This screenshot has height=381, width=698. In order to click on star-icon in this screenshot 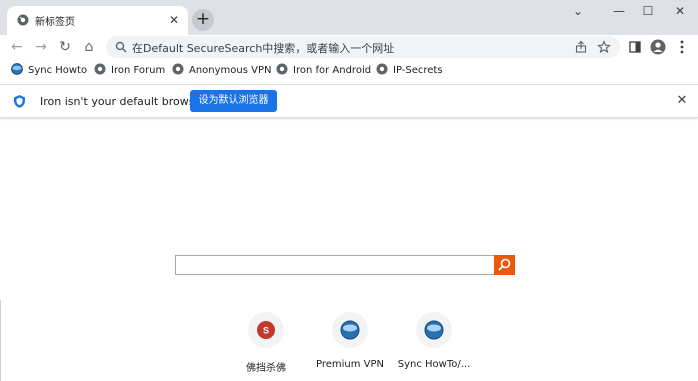, I will do `click(604, 47)`.